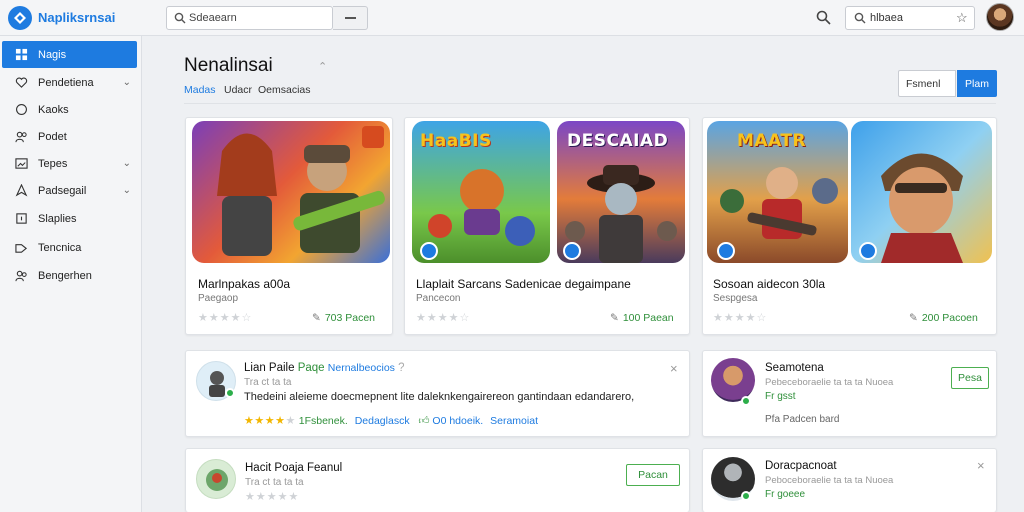 The height and width of the screenshot is (512, 1024). Describe the element at coordinates (648, 318) in the screenshot. I see `review-count: 100 Paean` at that location.